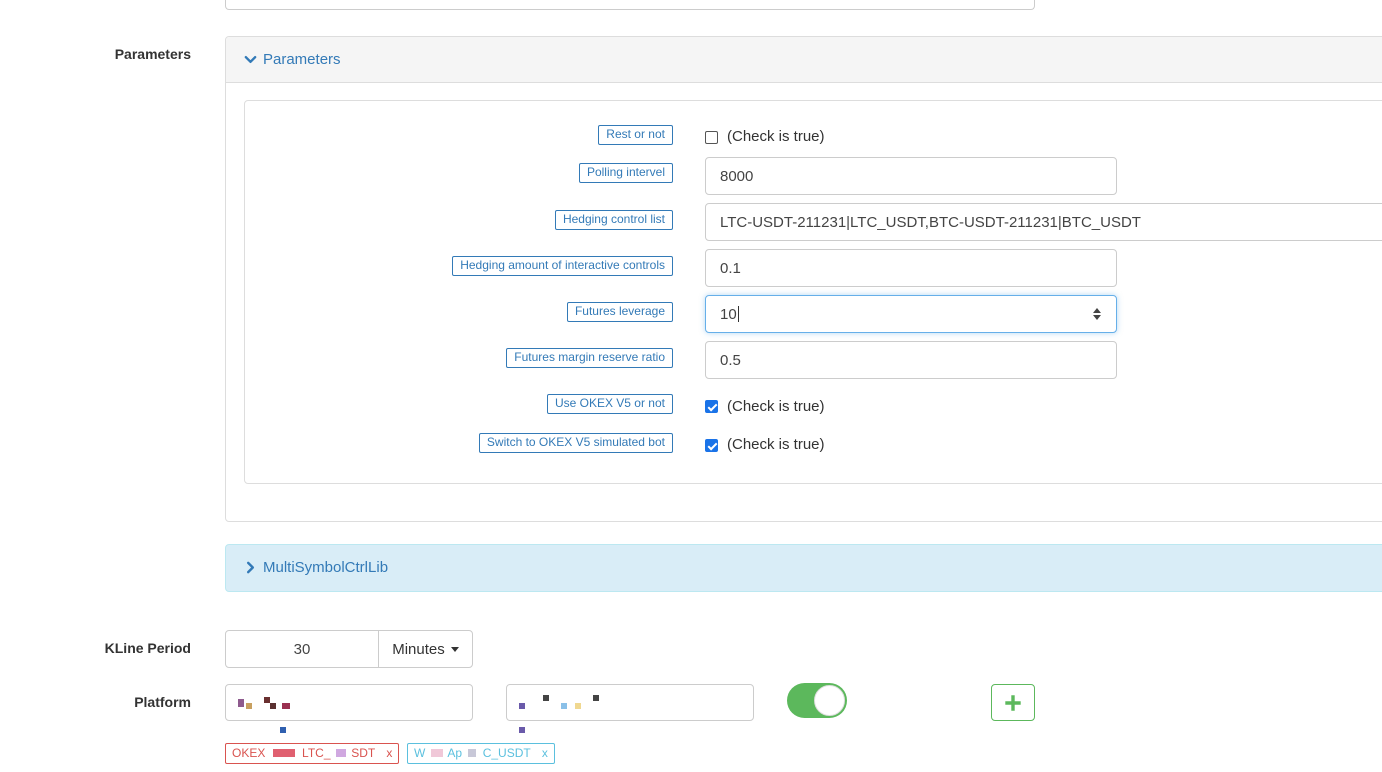 This screenshot has width=1382, height=772. What do you see at coordinates (250, 567) in the screenshot?
I see `chevron-right-icon` at bounding box center [250, 567].